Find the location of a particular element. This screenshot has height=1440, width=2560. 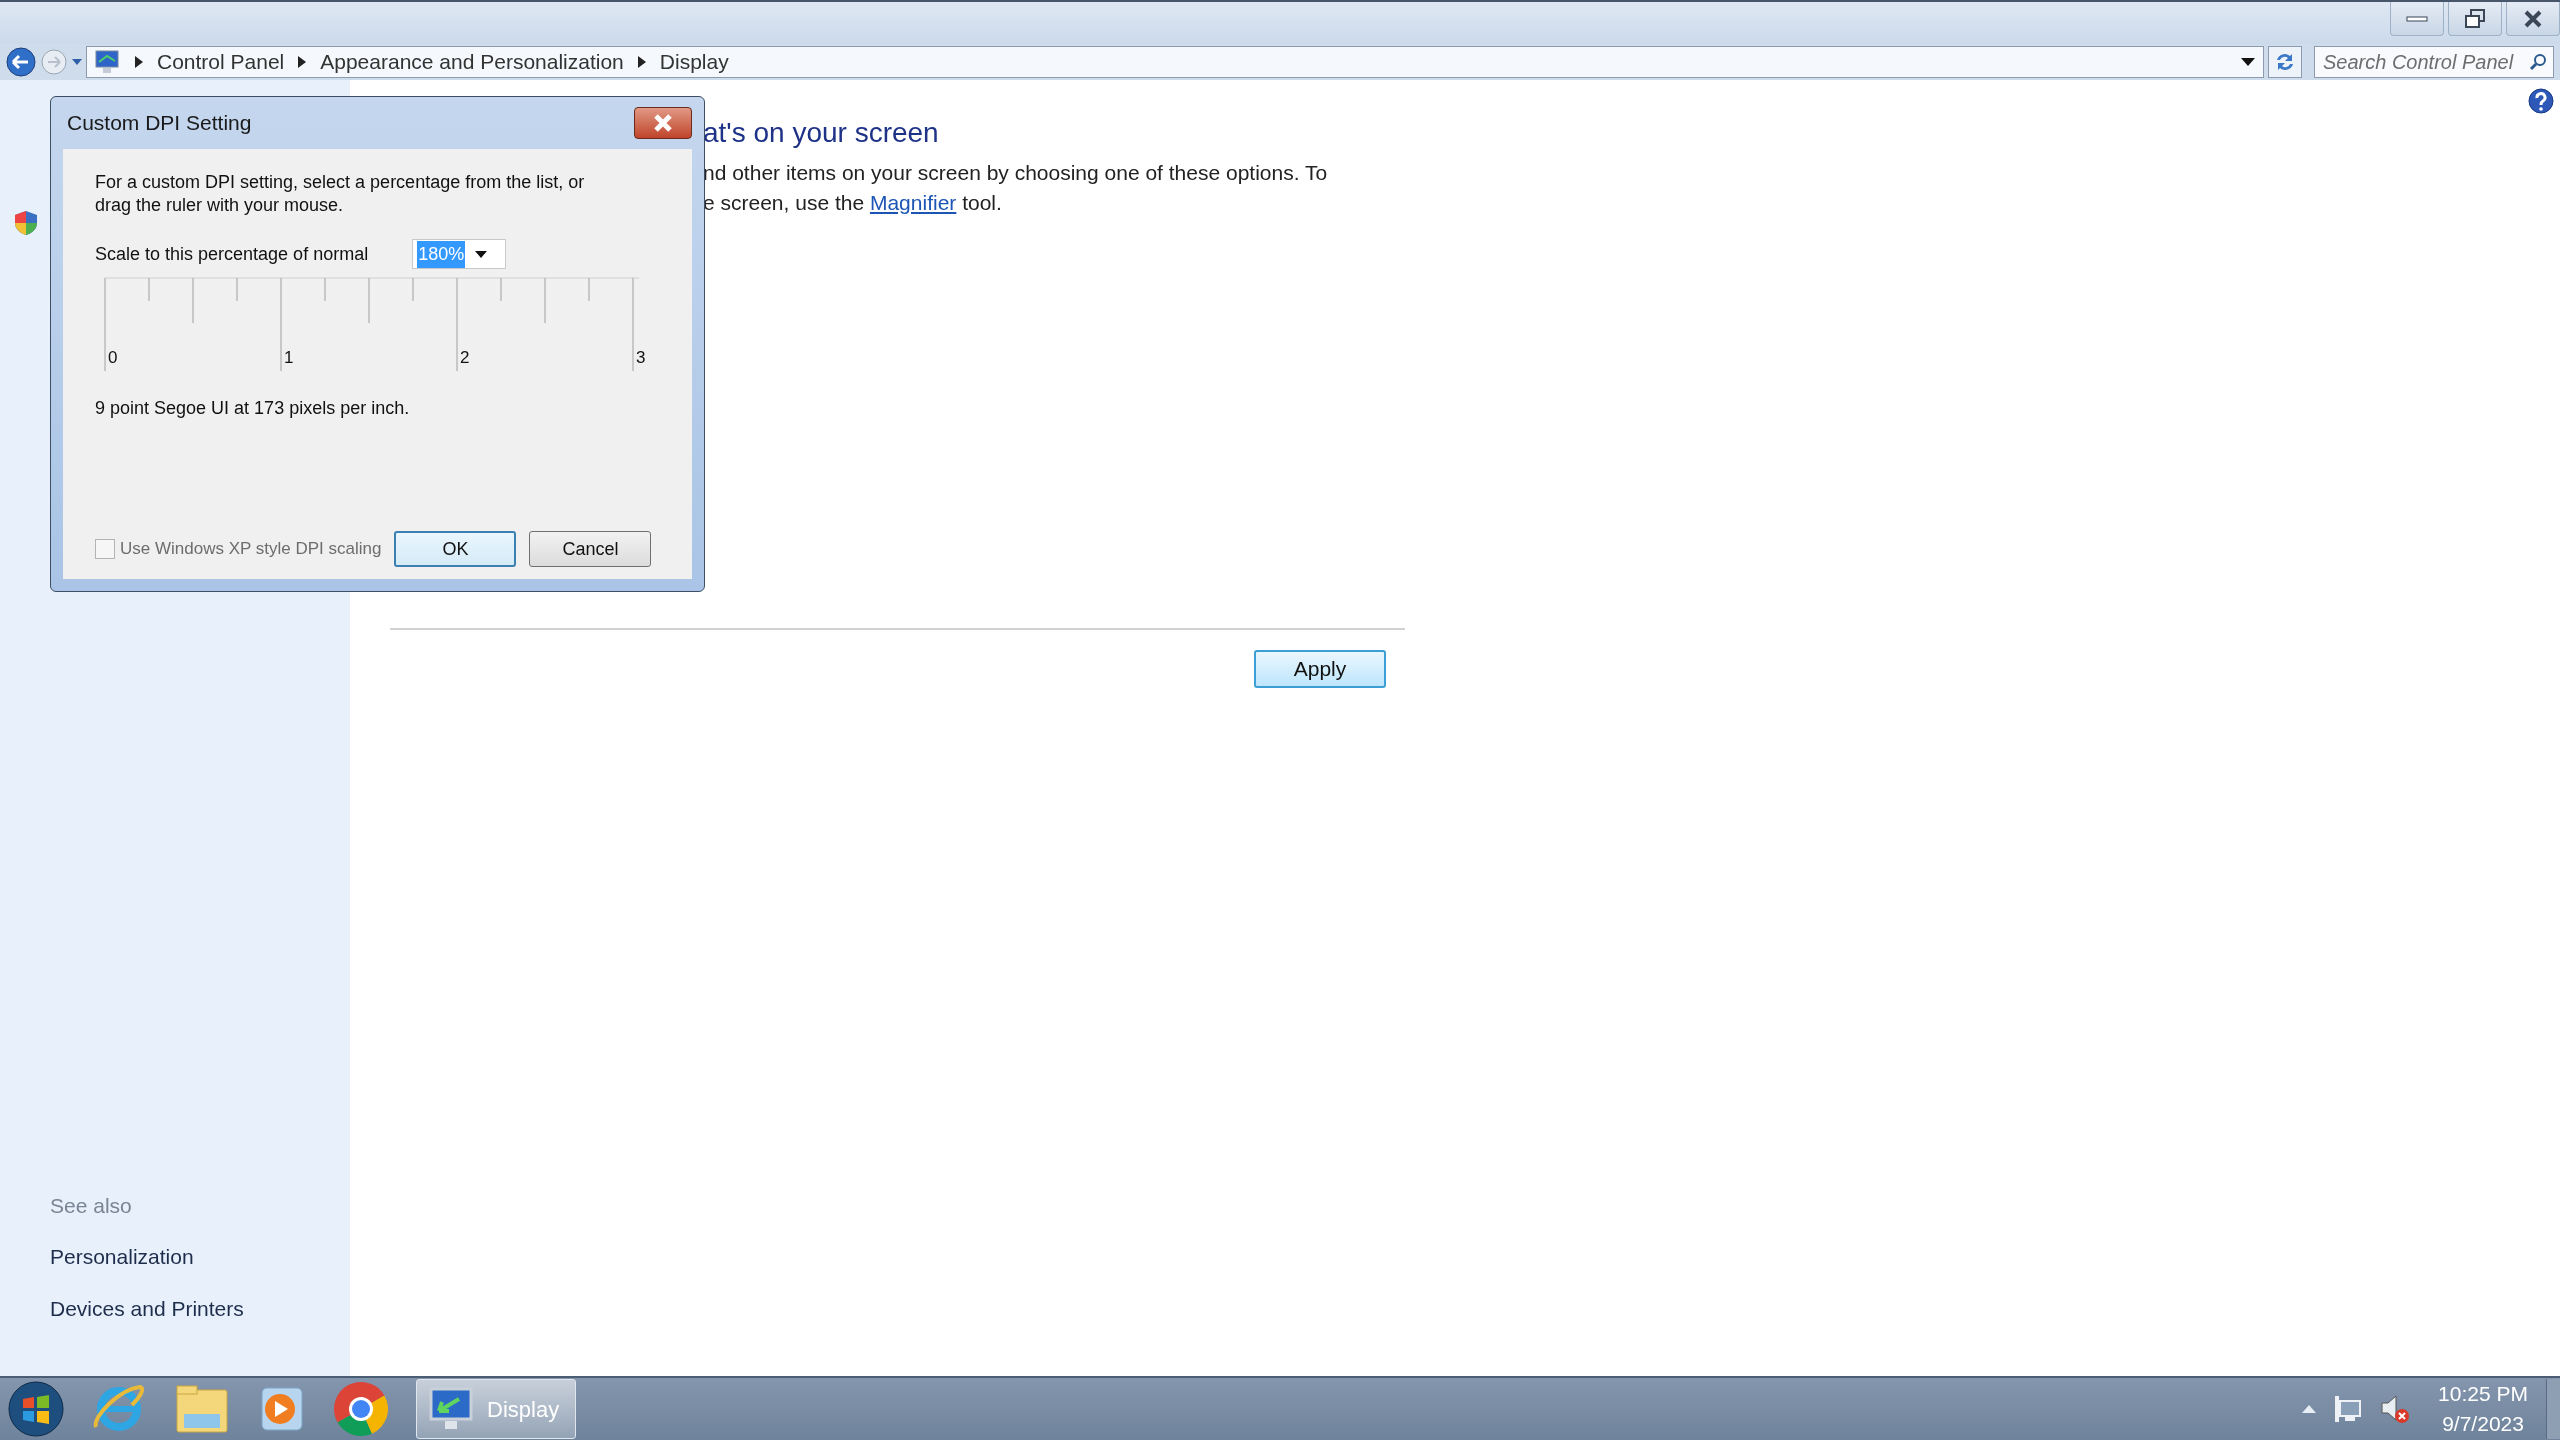

sidebar-link: Devices and Printers is located at coordinates (147, 1308).